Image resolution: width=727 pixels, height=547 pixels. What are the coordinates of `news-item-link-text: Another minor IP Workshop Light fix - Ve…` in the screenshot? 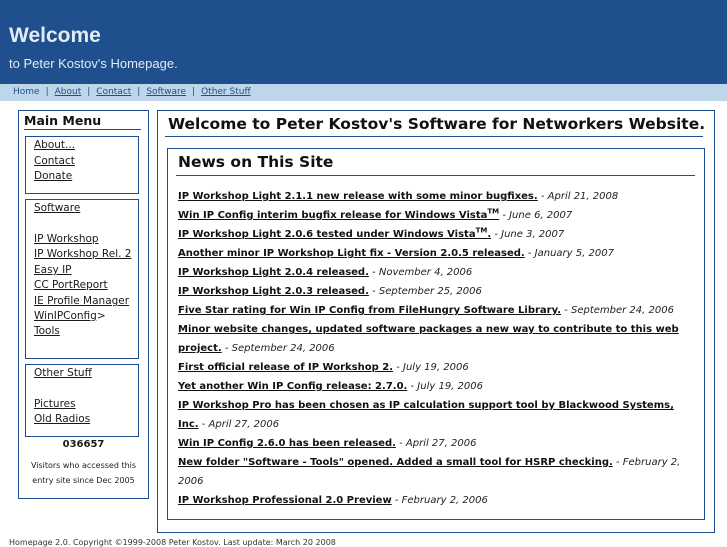 It's located at (351, 253).